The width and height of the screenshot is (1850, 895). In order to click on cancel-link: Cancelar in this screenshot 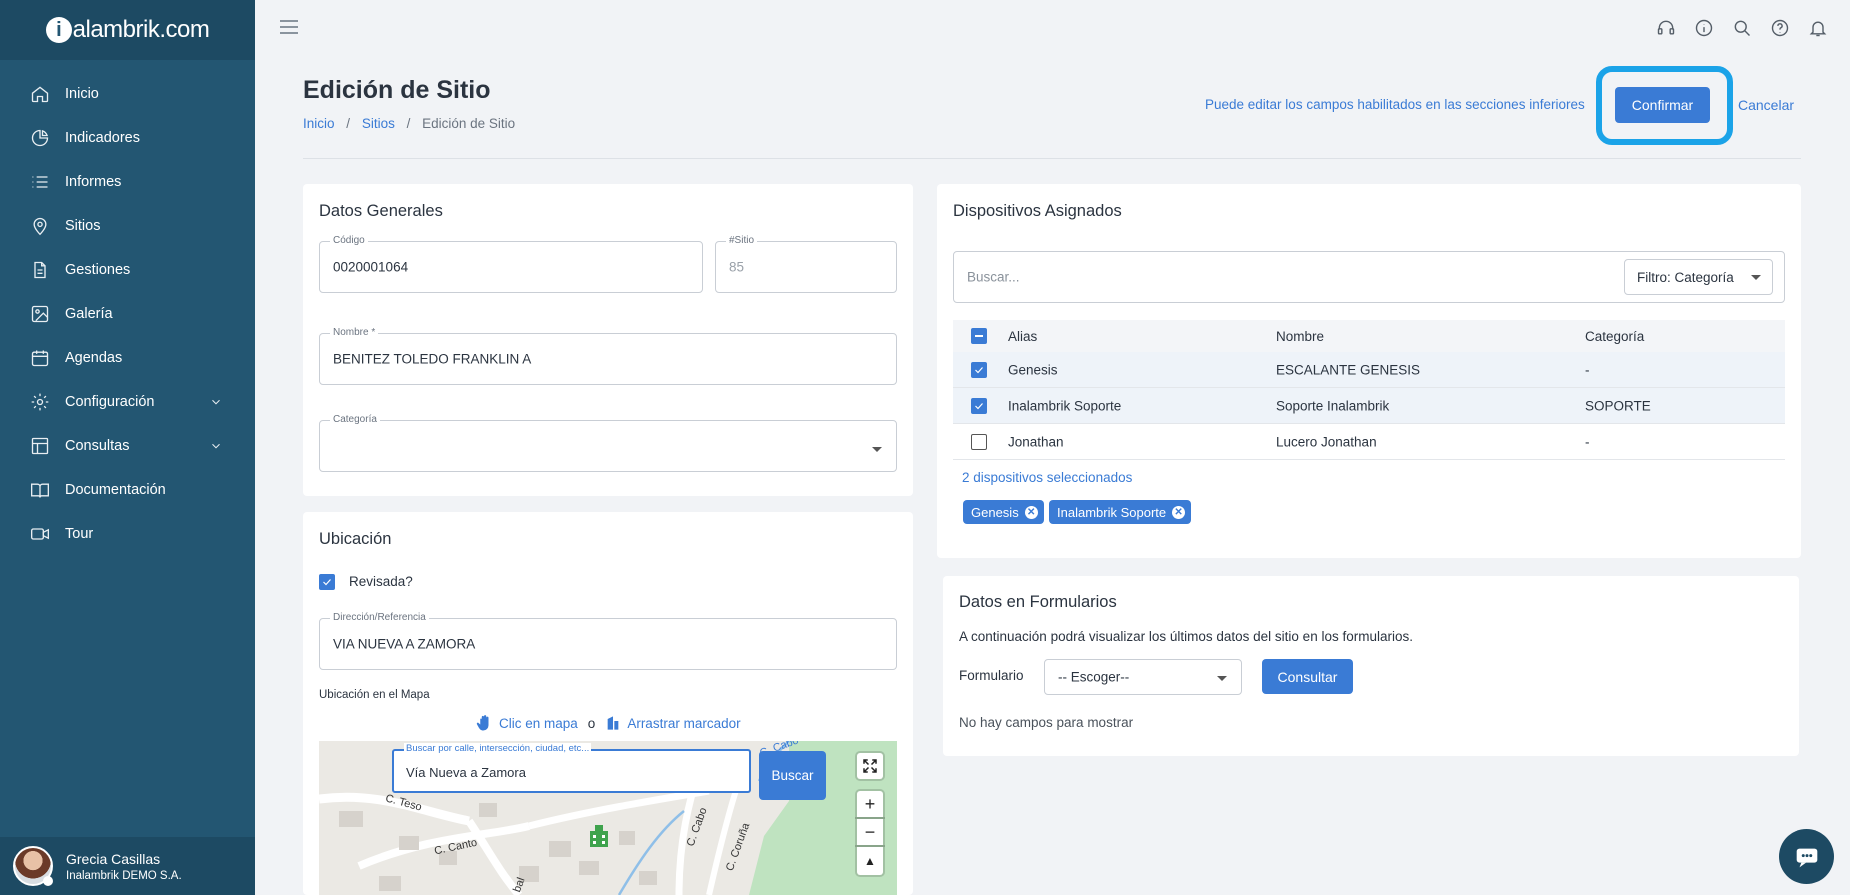, I will do `click(1766, 105)`.